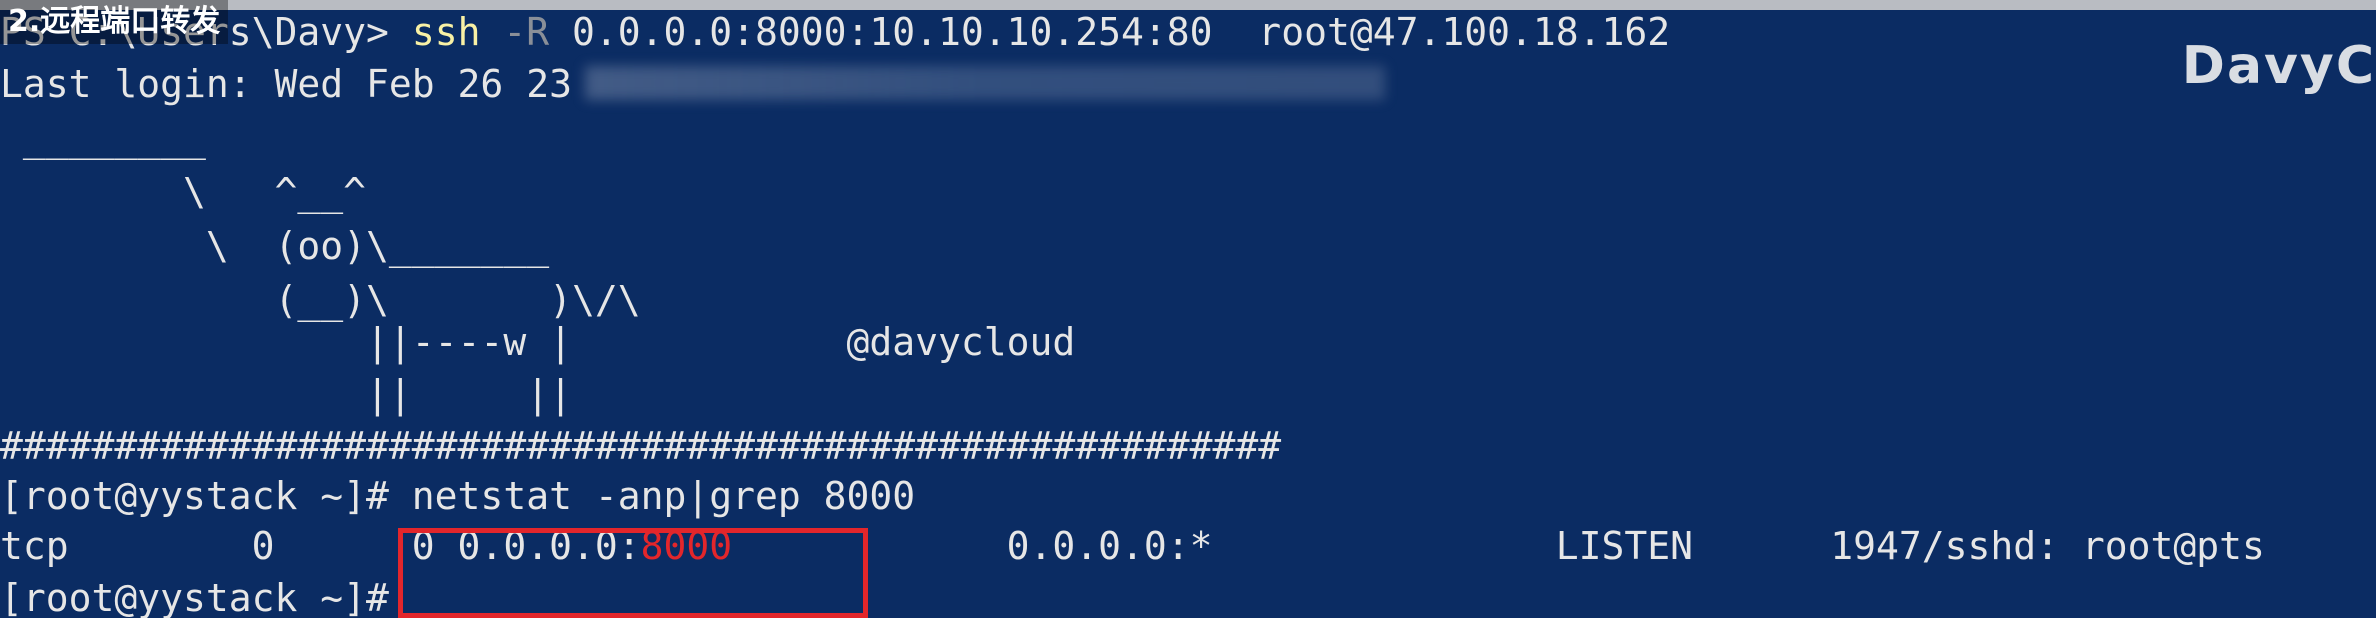 The width and height of the screenshot is (2376, 618). What do you see at coordinates (458, 496) in the screenshot?
I see `netstat-command-line: [root@yystack ~]# netstat -anp|grep 8000` at bounding box center [458, 496].